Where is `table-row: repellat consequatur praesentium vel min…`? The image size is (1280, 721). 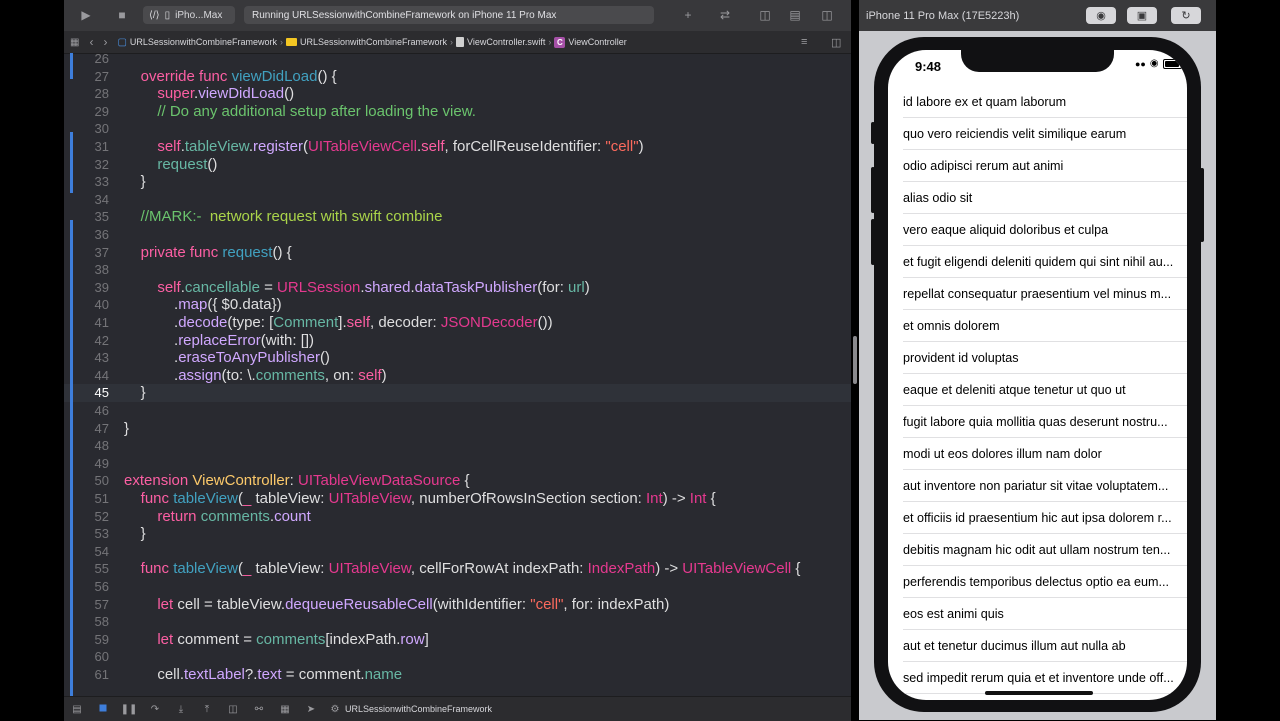 table-row: repellat consequatur praesentium vel min… is located at coordinates (1037, 294).